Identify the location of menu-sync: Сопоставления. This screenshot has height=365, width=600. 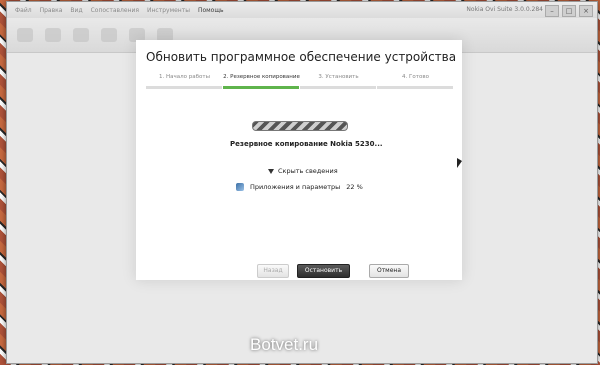
(115, 10).